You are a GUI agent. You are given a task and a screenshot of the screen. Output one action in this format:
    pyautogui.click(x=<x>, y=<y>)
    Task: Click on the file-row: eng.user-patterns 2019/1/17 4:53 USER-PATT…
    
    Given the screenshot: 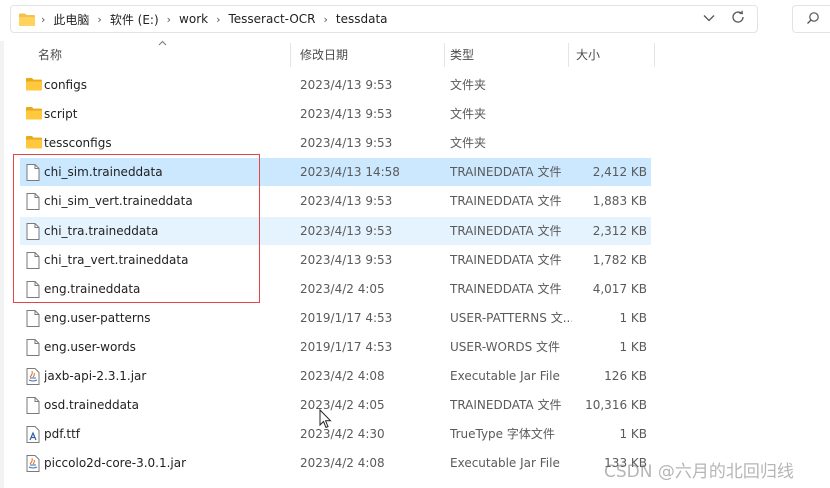 What is the action you would take?
    pyautogui.click(x=335, y=318)
    